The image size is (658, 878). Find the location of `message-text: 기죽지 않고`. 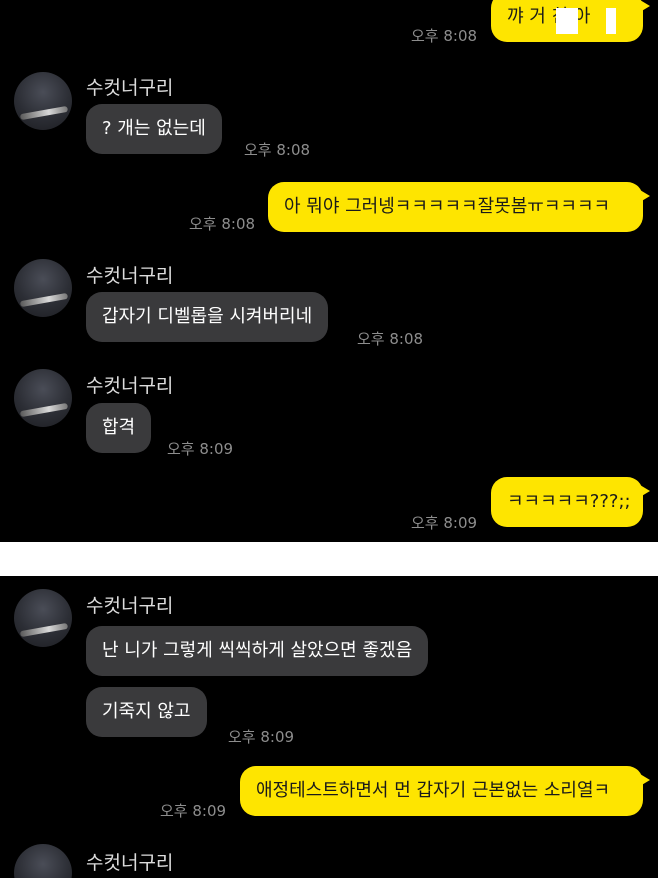

message-text: 기죽지 않고 is located at coordinates (146, 711).